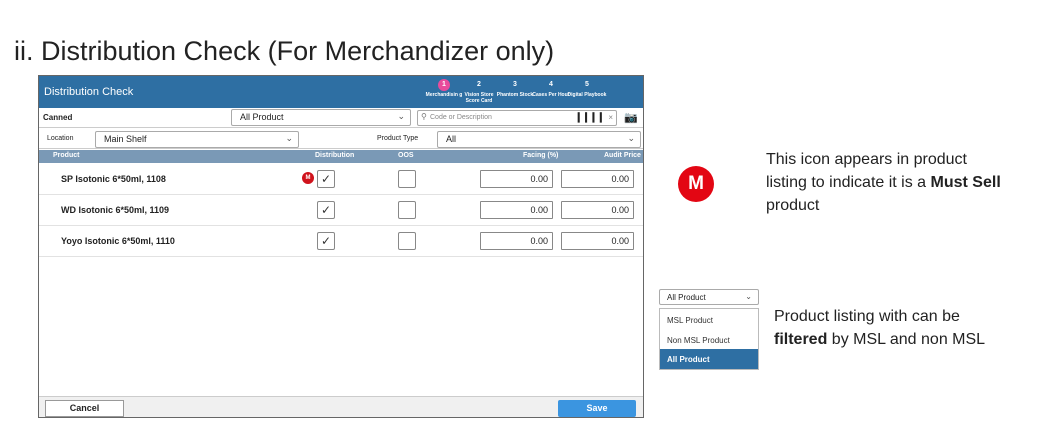 Image resolution: width=1064 pixels, height=439 pixels. I want to click on step-number: 1, so click(444, 85).